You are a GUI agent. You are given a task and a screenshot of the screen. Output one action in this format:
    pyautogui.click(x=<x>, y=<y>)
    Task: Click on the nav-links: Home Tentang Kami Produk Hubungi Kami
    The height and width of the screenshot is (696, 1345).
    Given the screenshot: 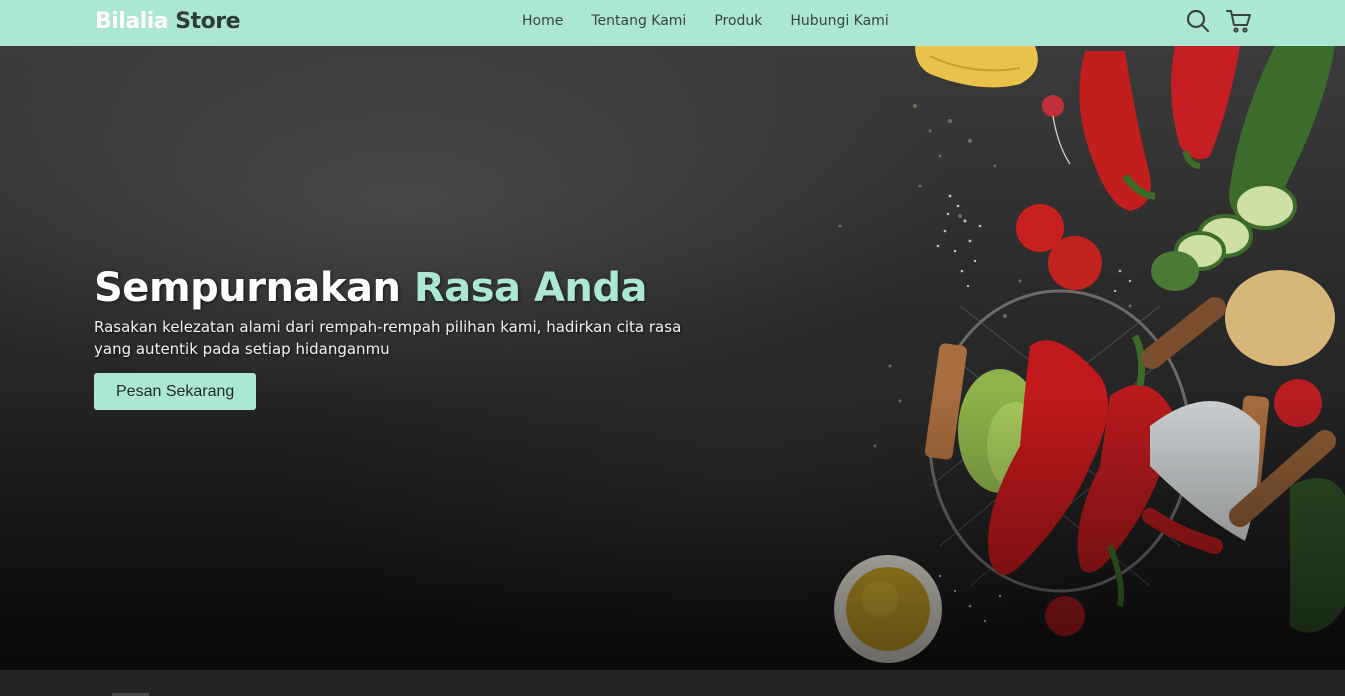 What is the action you would take?
    pyautogui.click(x=705, y=21)
    